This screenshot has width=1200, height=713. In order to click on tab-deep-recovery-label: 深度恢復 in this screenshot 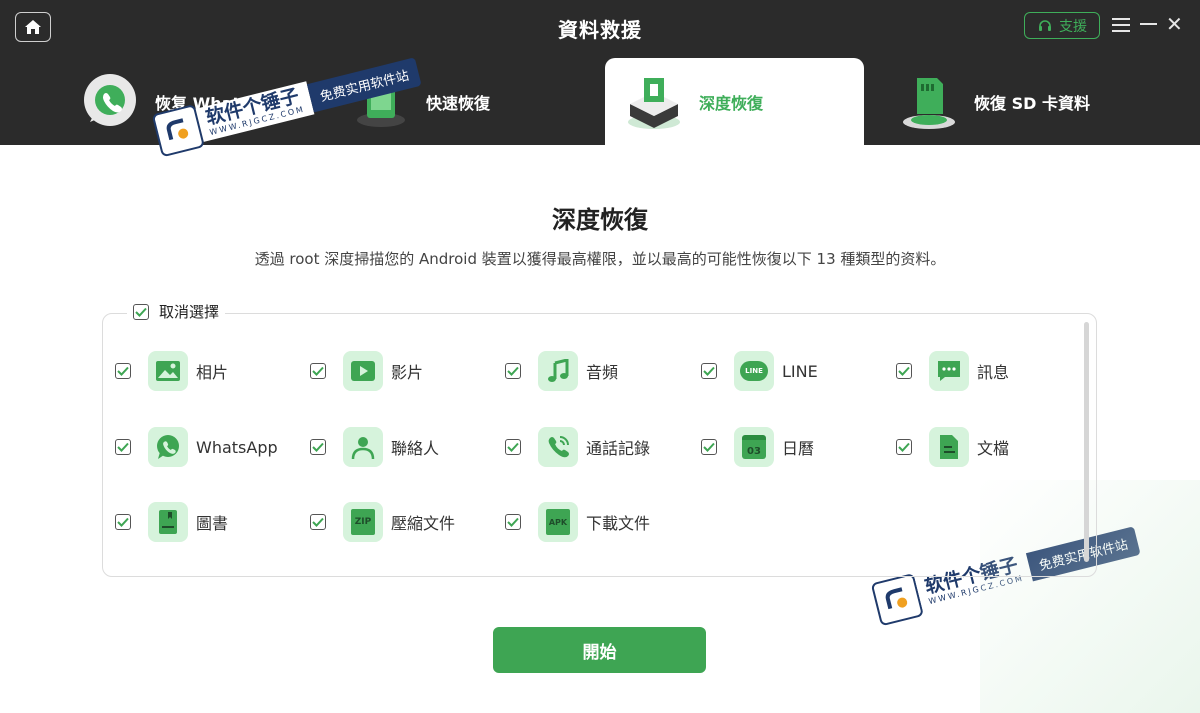, I will do `click(731, 103)`.